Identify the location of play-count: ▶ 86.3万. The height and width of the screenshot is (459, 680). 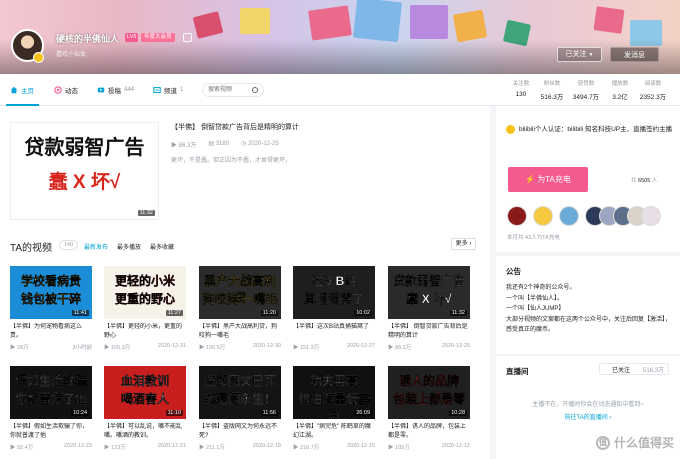
(184, 146).